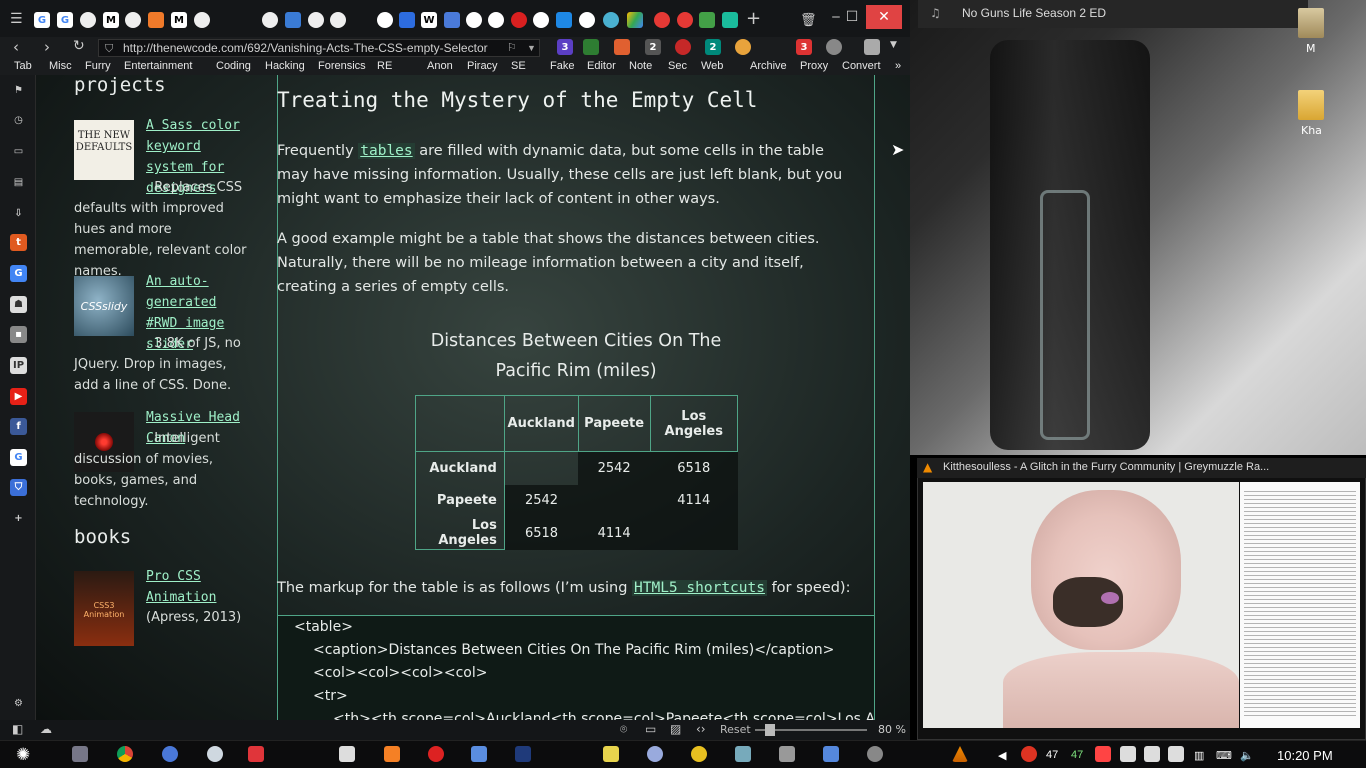 The image size is (1366, 768). Describe the element at coordinates (392, 754) in the screenshot. I see `sublime-icon` at that location.